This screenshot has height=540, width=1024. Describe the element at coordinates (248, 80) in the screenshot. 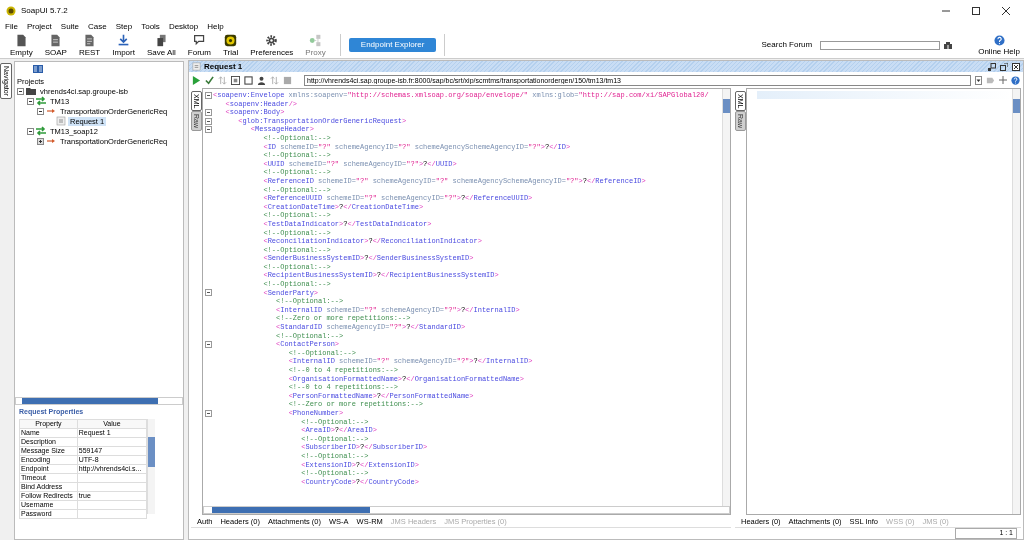

I see `square-icon` at that location.